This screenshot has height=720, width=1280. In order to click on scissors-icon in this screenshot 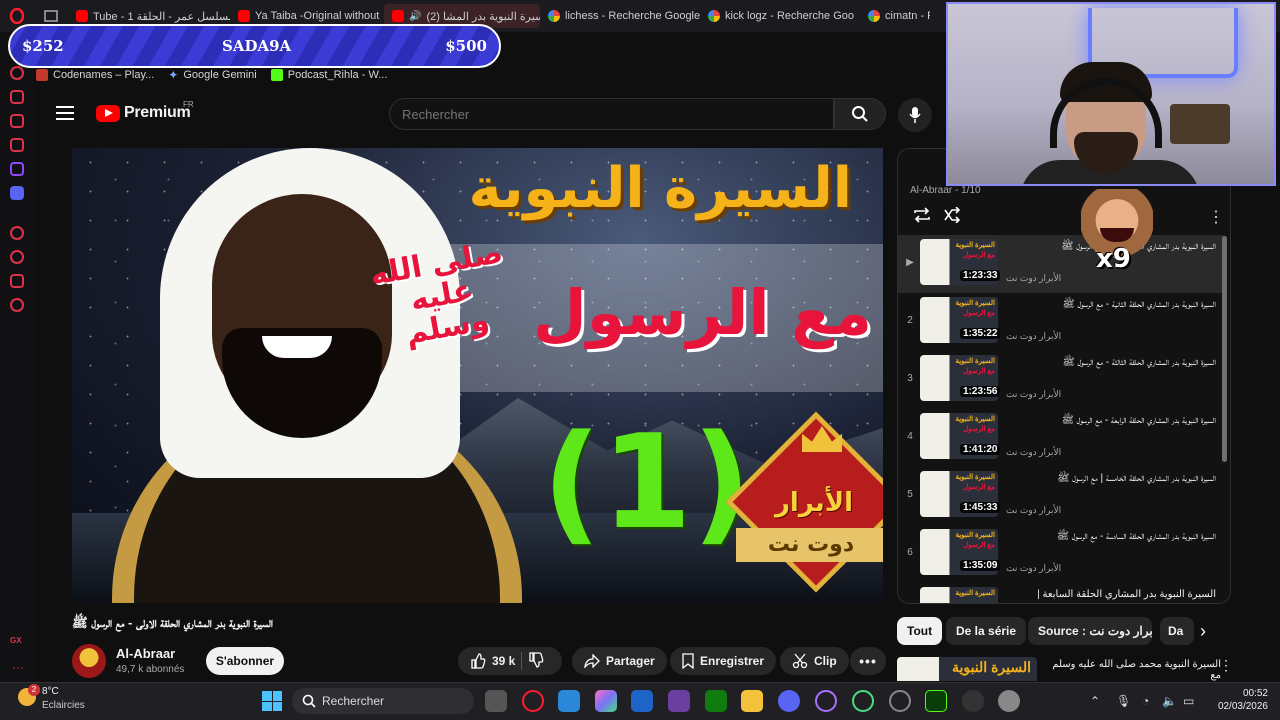, I will do `click(800, 661)`.